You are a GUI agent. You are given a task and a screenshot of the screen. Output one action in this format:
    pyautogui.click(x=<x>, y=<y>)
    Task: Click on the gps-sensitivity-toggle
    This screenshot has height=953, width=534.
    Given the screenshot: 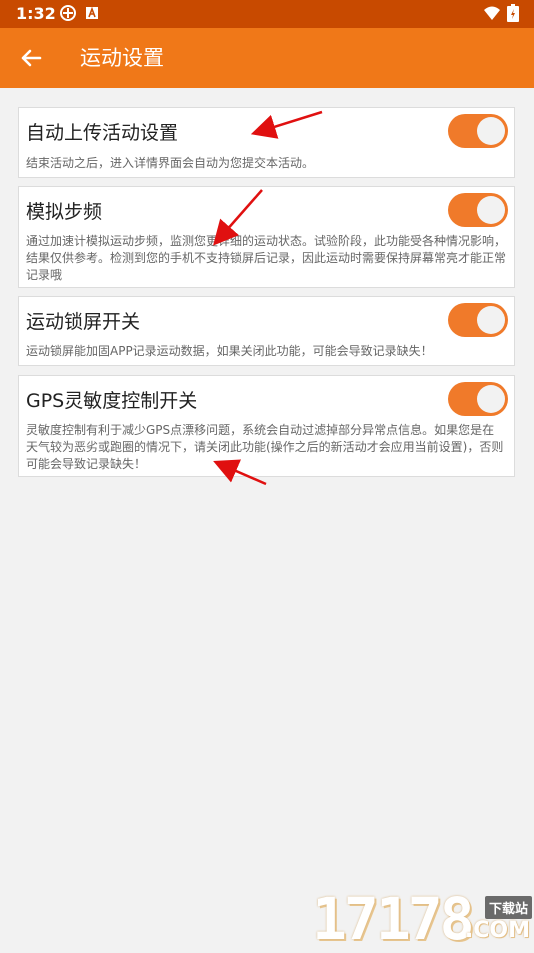 What is the action you would take?
    pyautogui.click(x=478, y=399)
    